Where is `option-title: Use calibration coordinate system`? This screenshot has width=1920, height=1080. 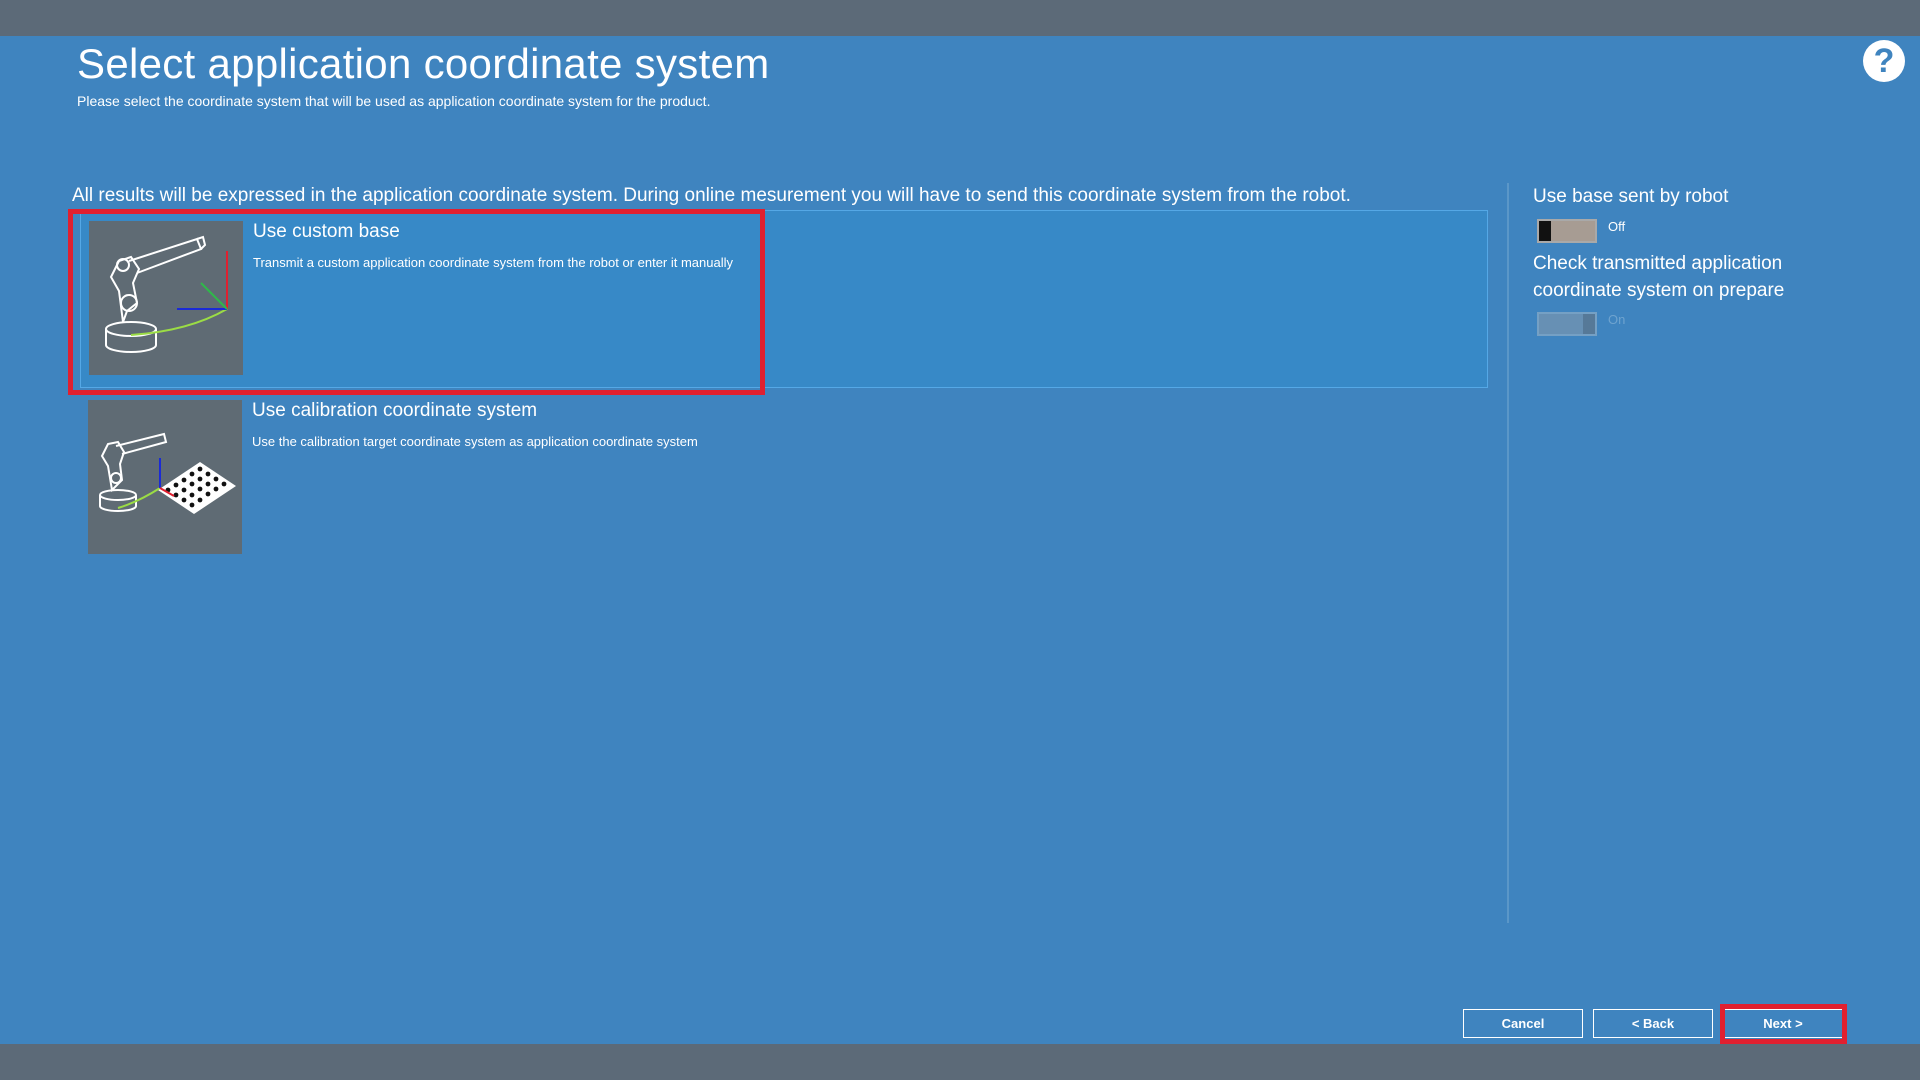 option-title: Use calibration coordinate system is located at coordinates (395, 410).